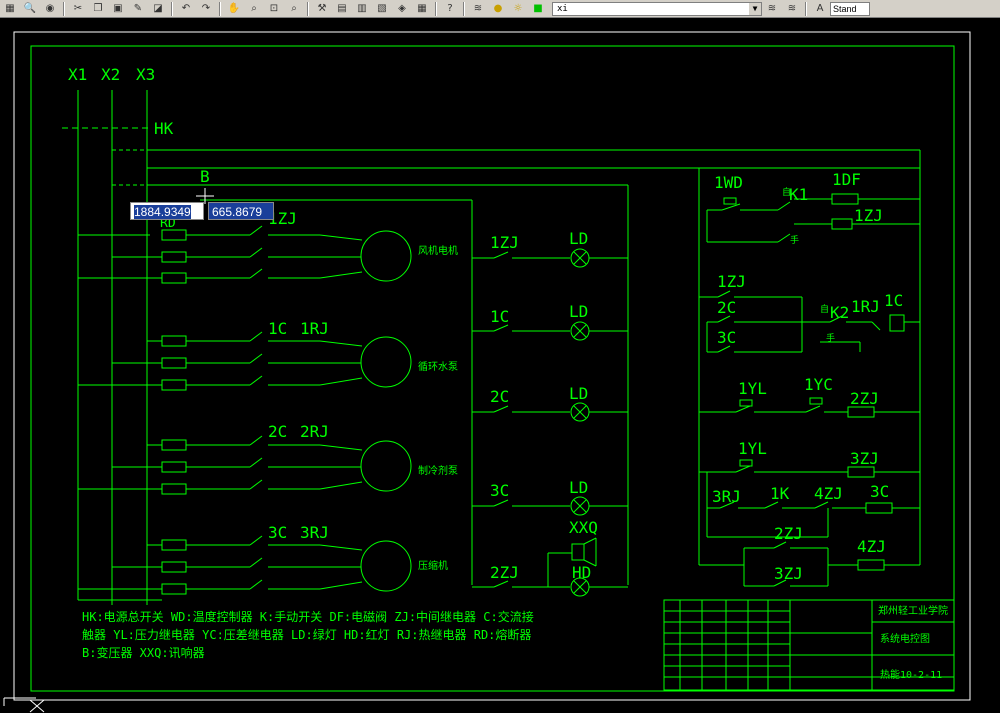  What do you see at coordinates (234, 9) in the screenshot?
I see `pan-icon: ✋` at bounding box center [234, 9].